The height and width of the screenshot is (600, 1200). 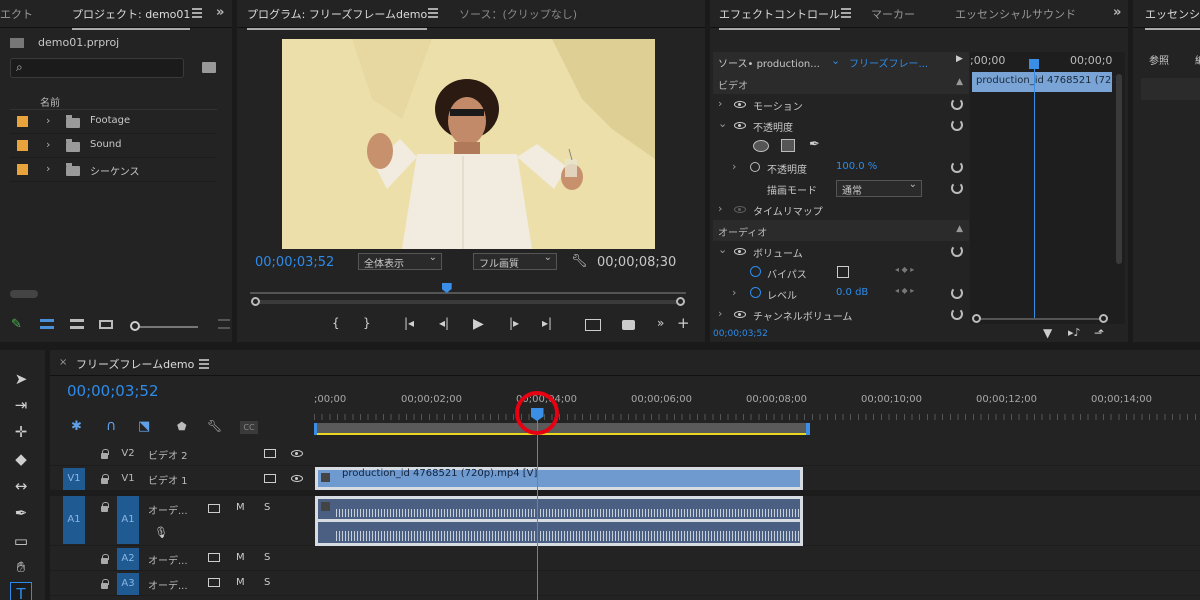 What do you see at coordinates (297, 478) in the screenshot?
I see `track-visibility-eye-icon` at bounding box center [297, 478].